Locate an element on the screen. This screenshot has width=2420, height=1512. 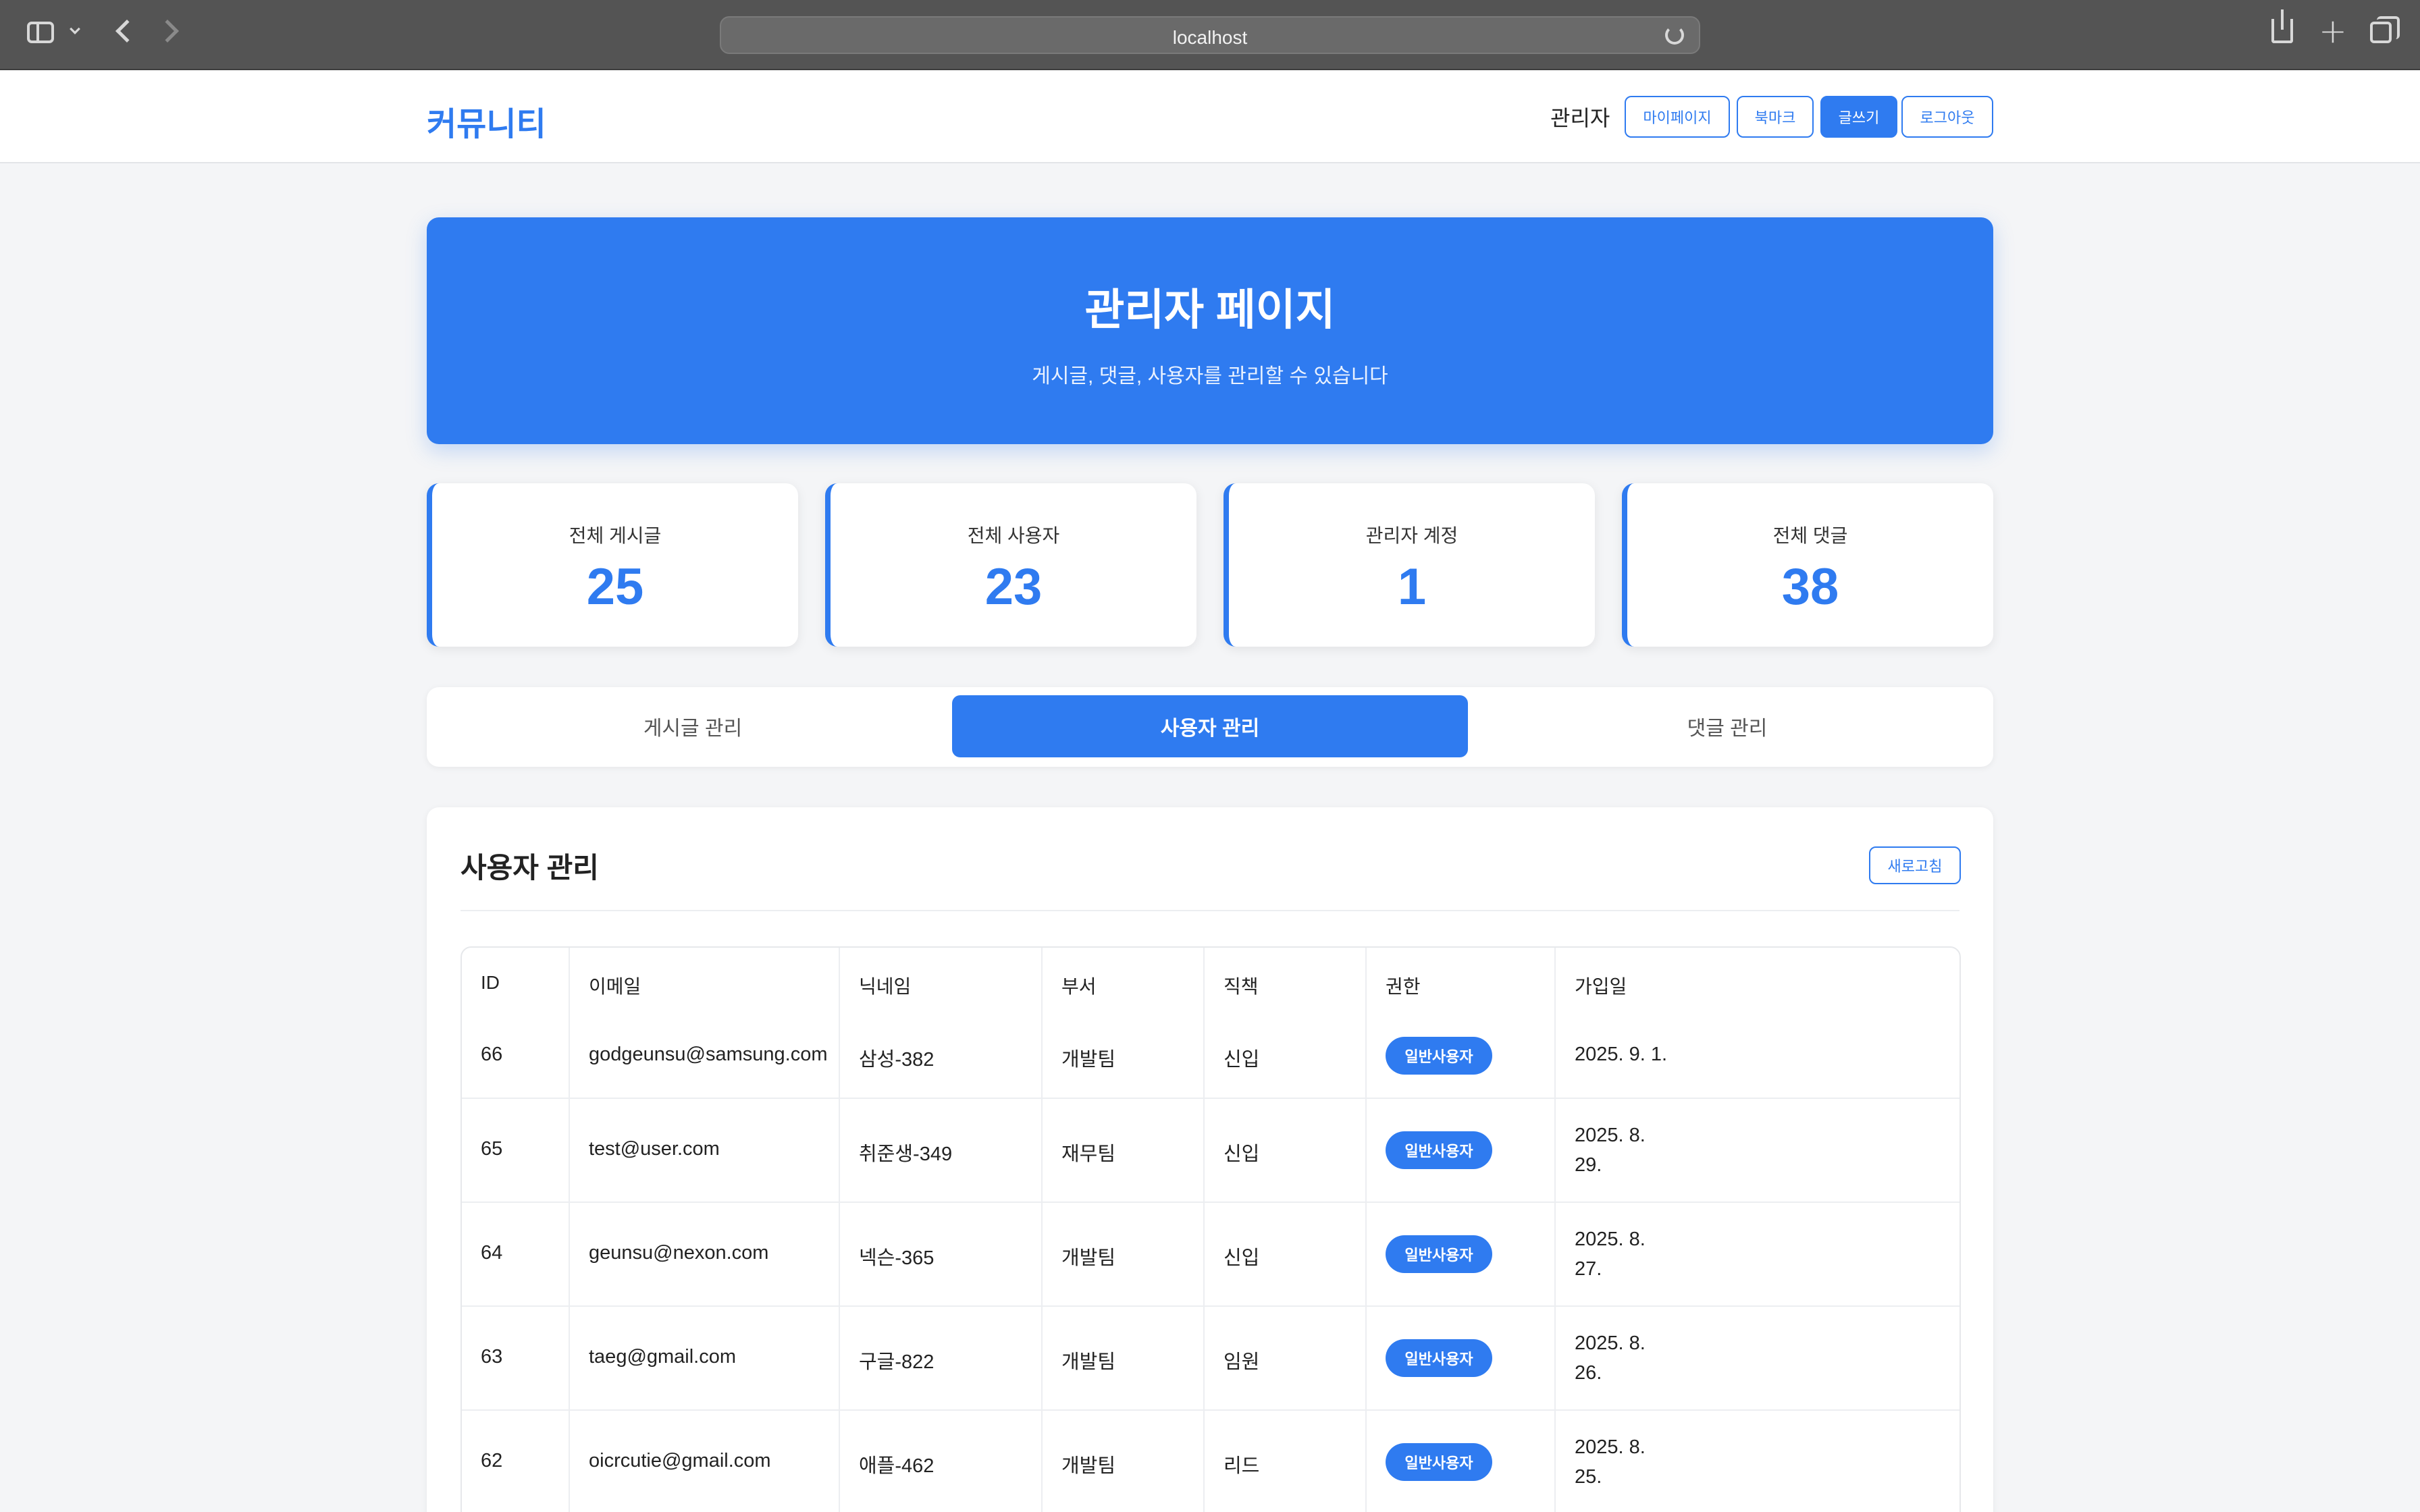
site-logo: 커뮤니티 is located at coordinates (486, 120).